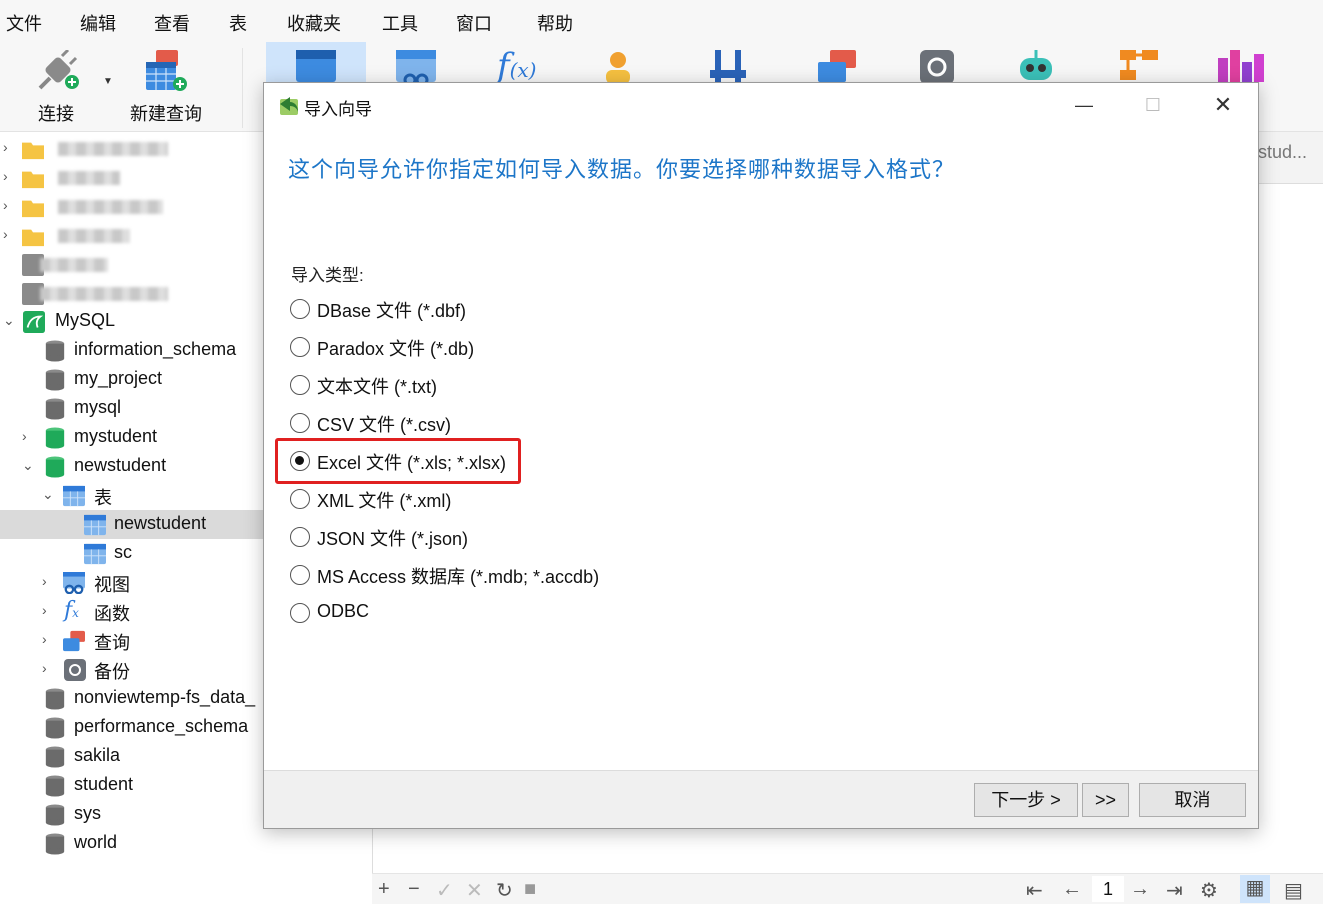 The height and width of the screenshot is (904, 1323). Describe the element at coordinates (1034, 890) in the screenshot. I see `first-page-icon: ⇤` at that location.